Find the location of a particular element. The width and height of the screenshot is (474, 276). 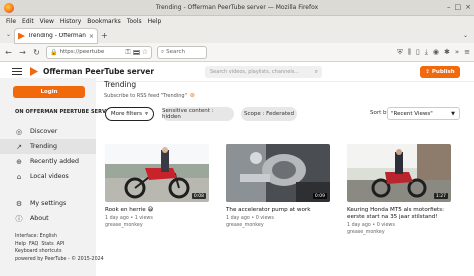

video-title: The accelerator pump at work is located at coordinates (278, 210).